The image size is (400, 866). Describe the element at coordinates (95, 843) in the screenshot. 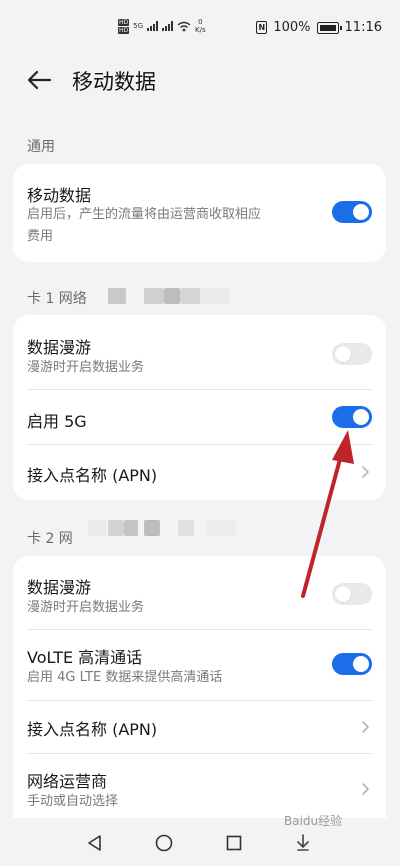

I see `nav-back-icon` at that location.